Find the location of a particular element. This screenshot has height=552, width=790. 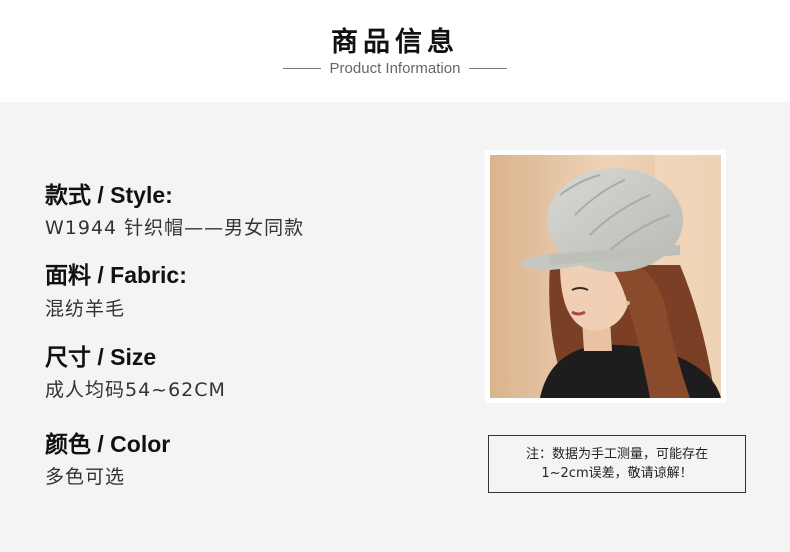

subtitle-row: Product Information is located at coordinates (395, 68).